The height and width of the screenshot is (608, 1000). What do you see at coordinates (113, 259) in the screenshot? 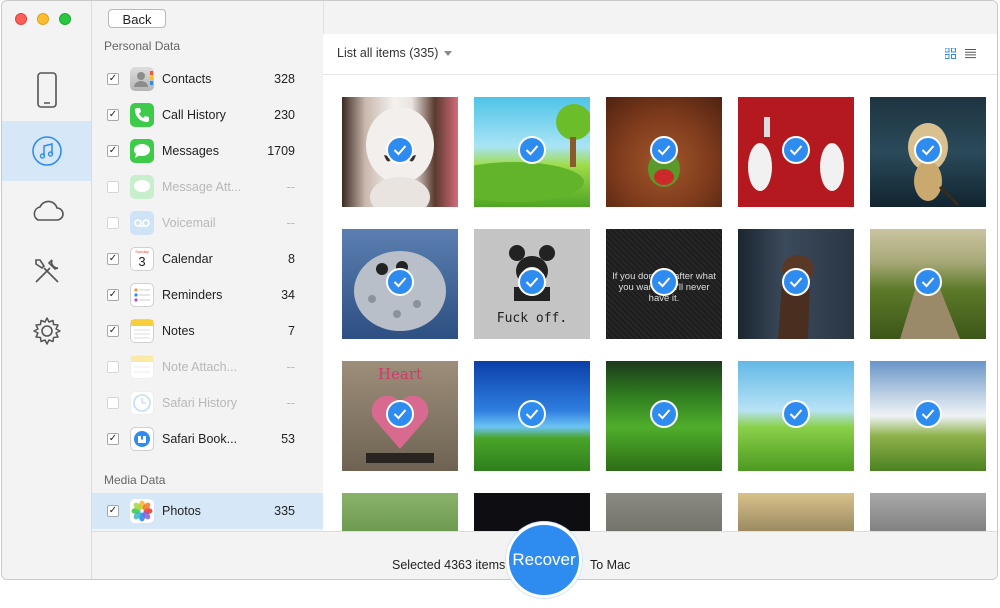
I see `calendar-checkbox: ✓` at bounding box center [113, 259].